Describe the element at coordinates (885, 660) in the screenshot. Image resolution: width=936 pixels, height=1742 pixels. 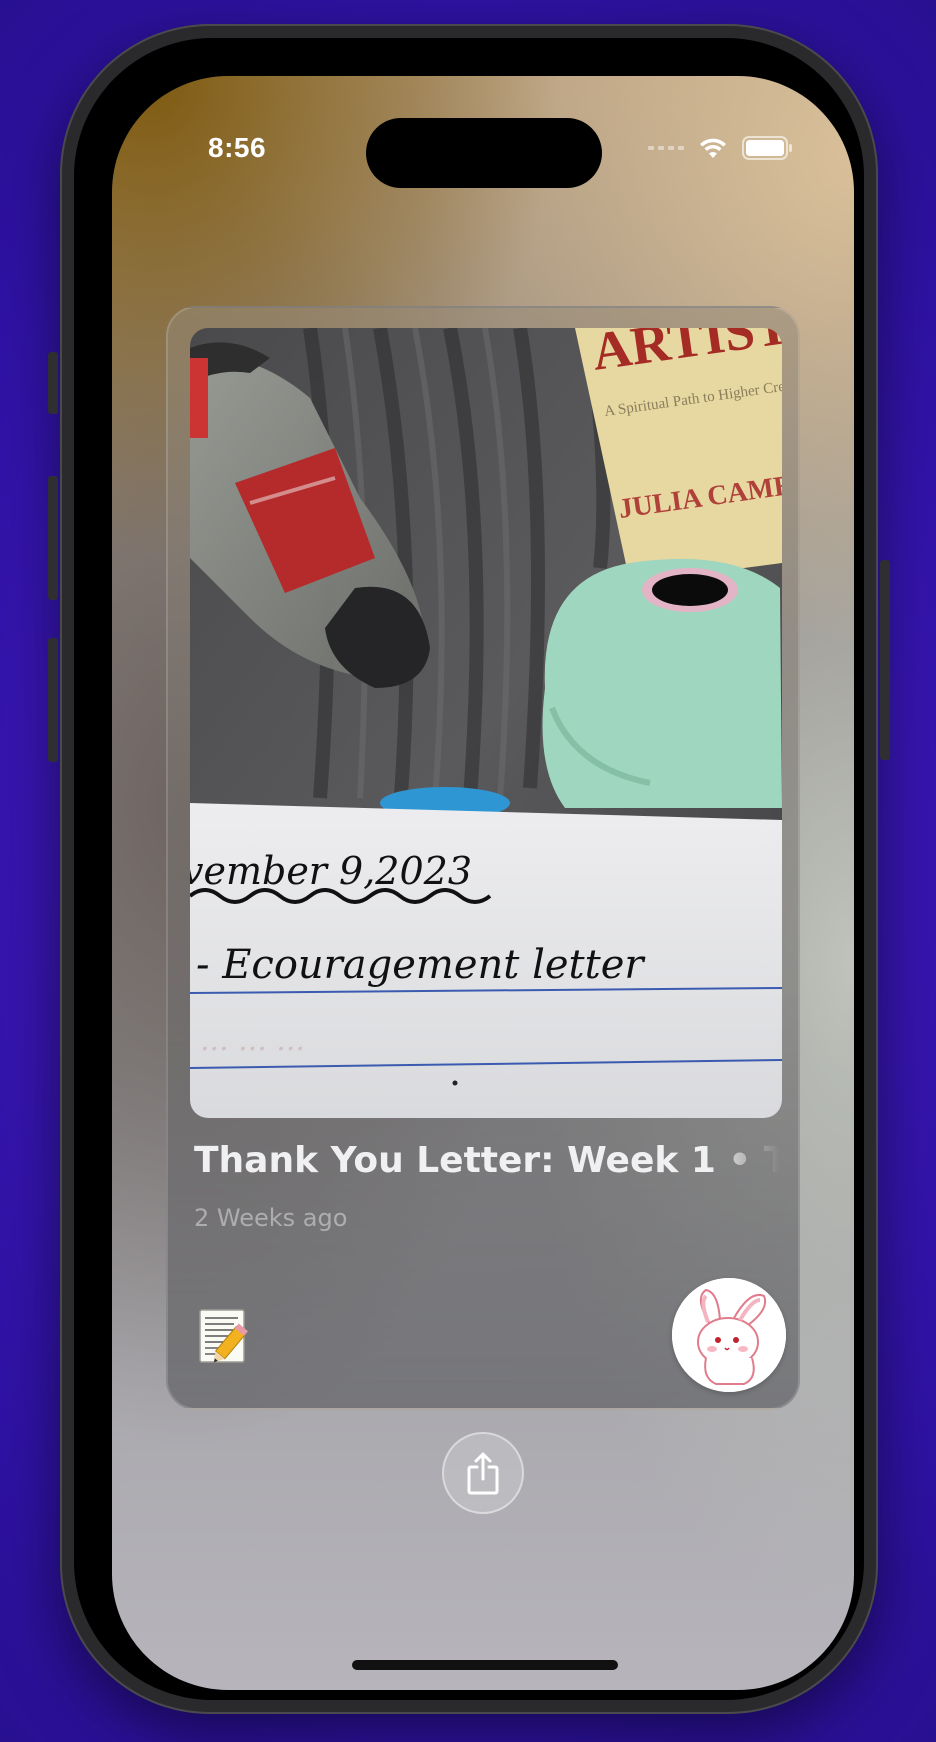
I see `power-button` at that location.